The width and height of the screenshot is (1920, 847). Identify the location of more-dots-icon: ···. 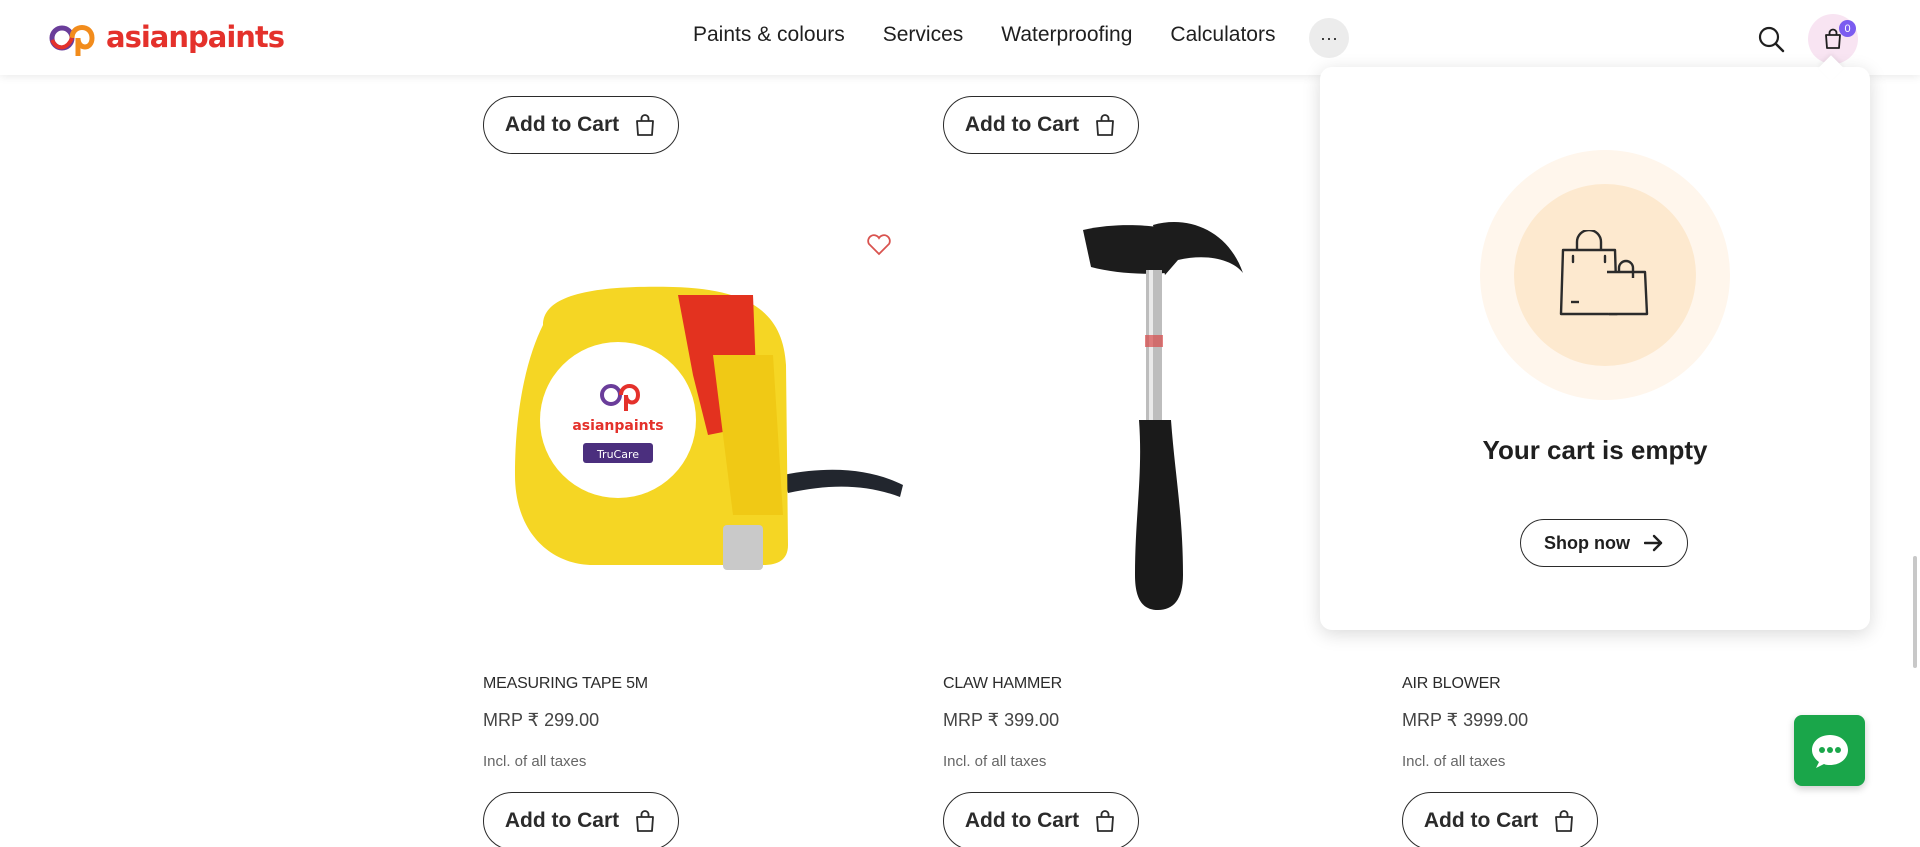
(1329, 37).